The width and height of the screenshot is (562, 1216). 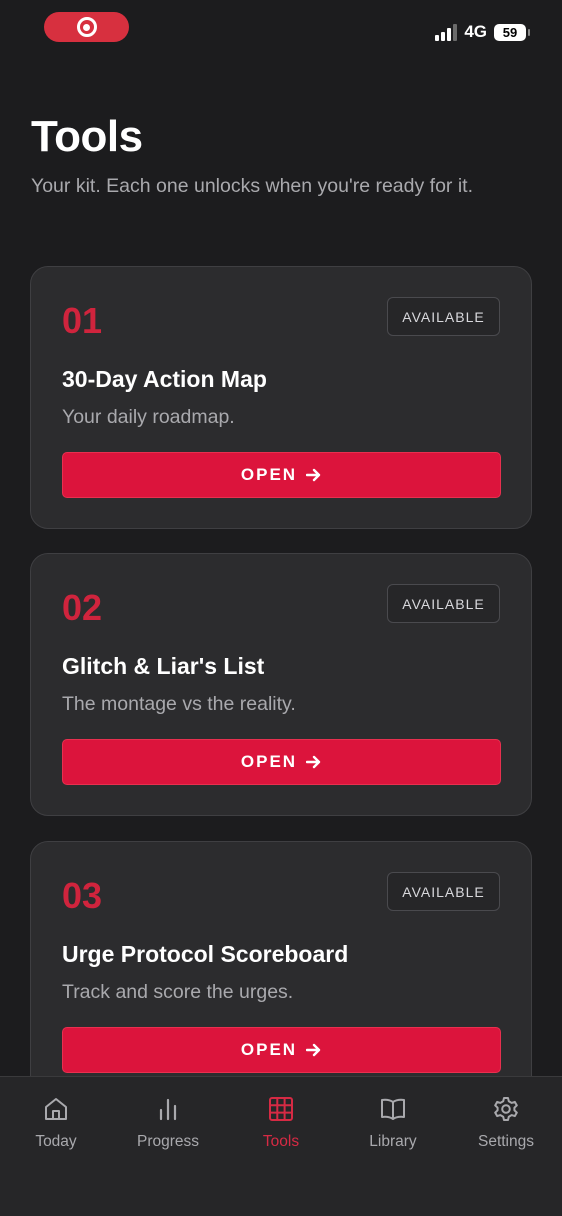 I want to click on tab-label: Today, so click(x=56, y=1141).